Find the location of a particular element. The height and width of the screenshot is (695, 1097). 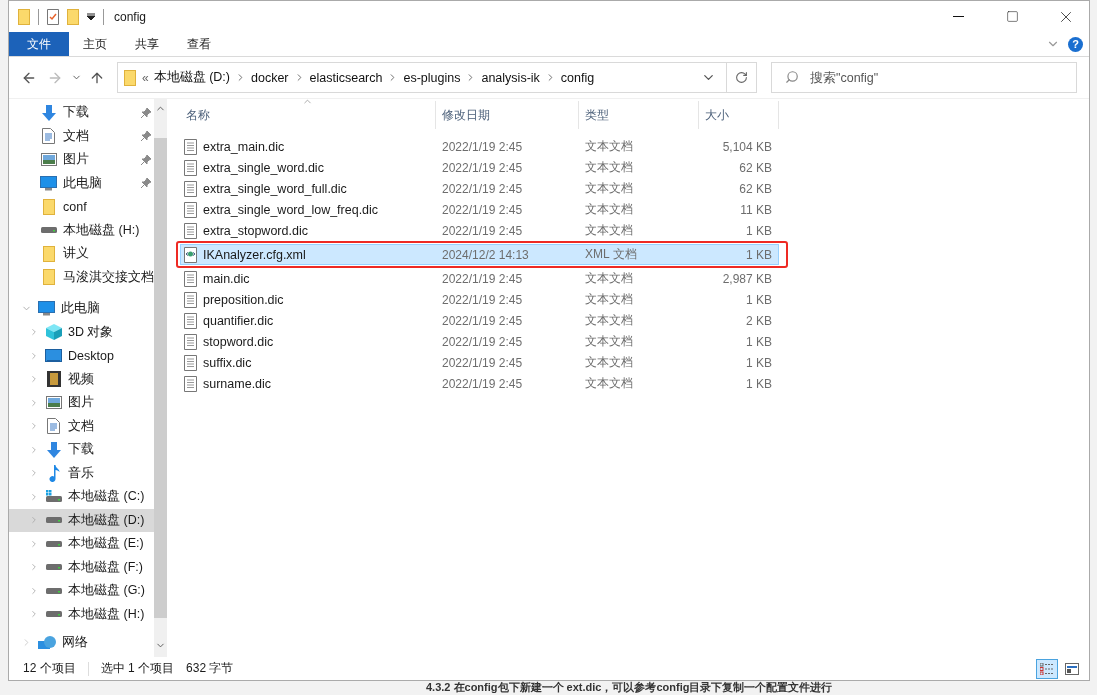

sidebar-item: 马浚淇交接文档 is located at coordinates (81, 277).